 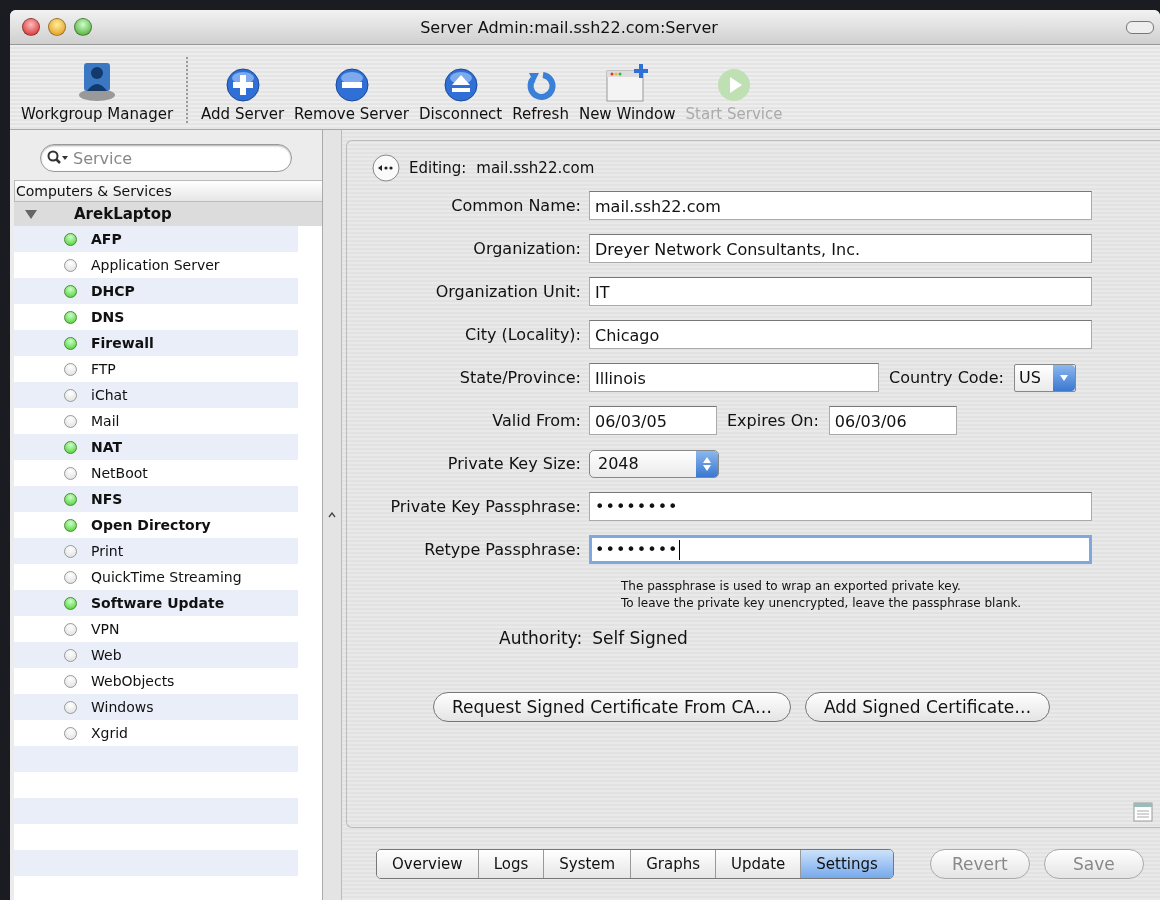 I want to click on service-name: Firewall, so click(x=122, y=343).